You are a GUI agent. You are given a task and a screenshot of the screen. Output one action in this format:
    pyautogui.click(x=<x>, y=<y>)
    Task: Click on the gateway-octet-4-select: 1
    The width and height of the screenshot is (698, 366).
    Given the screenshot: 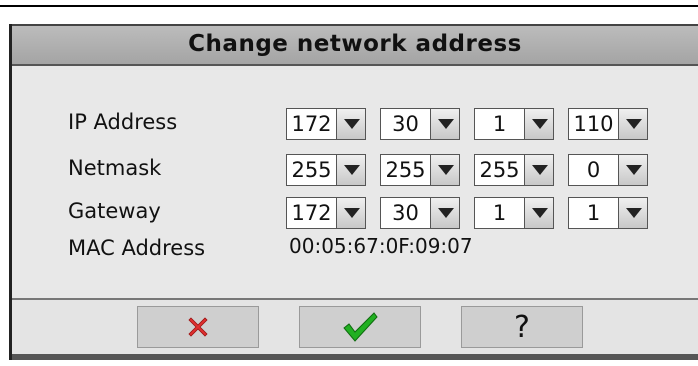 What is the action you would take?
    pyautogui.click(x=608, y=213)
    